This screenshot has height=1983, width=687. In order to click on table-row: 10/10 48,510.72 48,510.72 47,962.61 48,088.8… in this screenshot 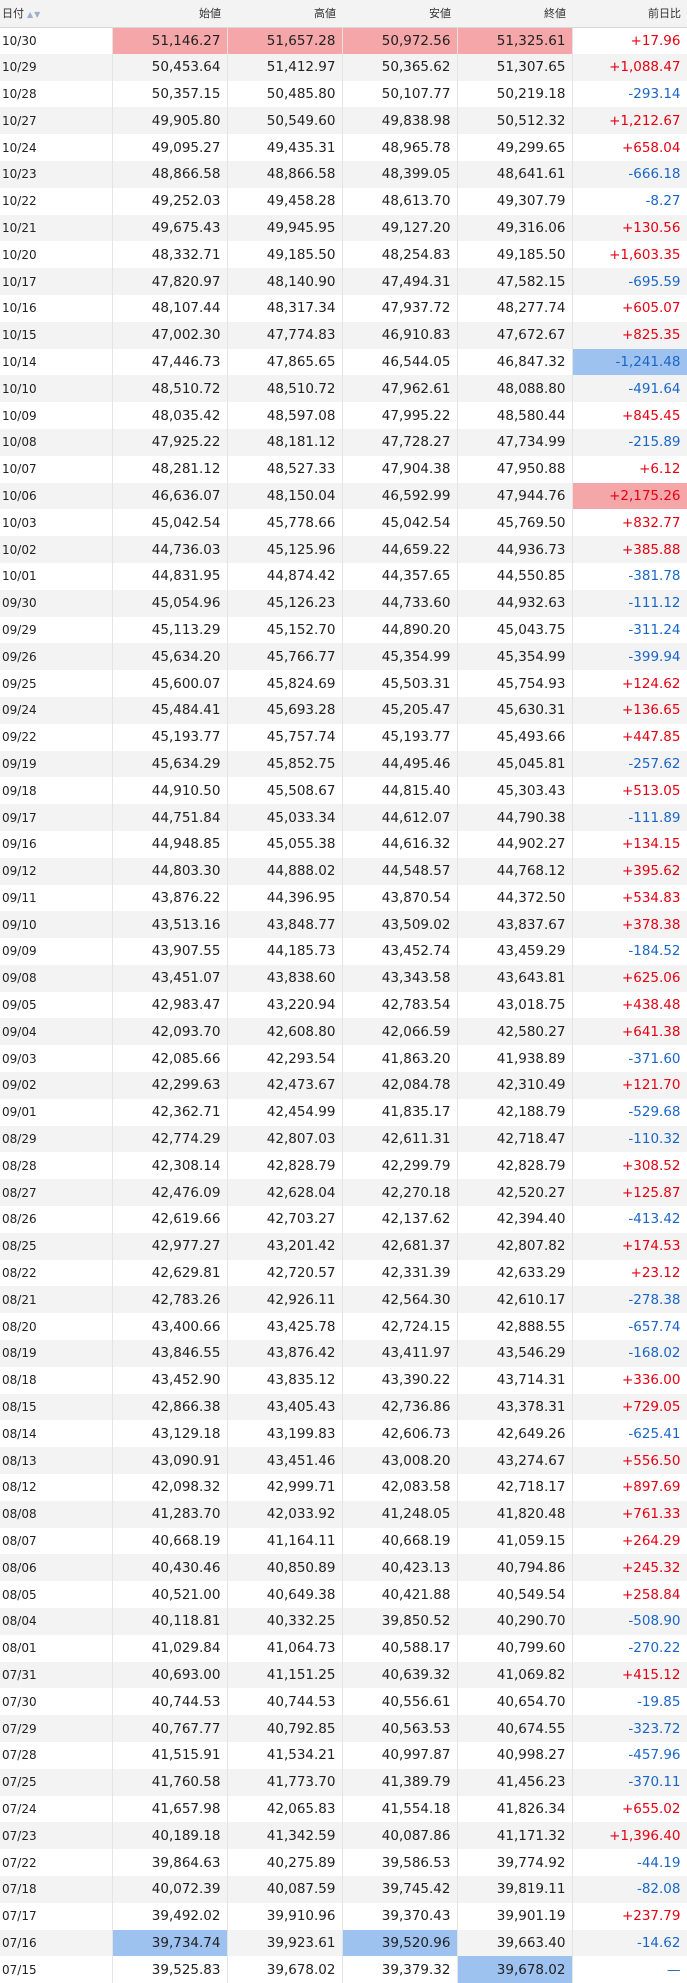, I will do `click(343, 389)`.